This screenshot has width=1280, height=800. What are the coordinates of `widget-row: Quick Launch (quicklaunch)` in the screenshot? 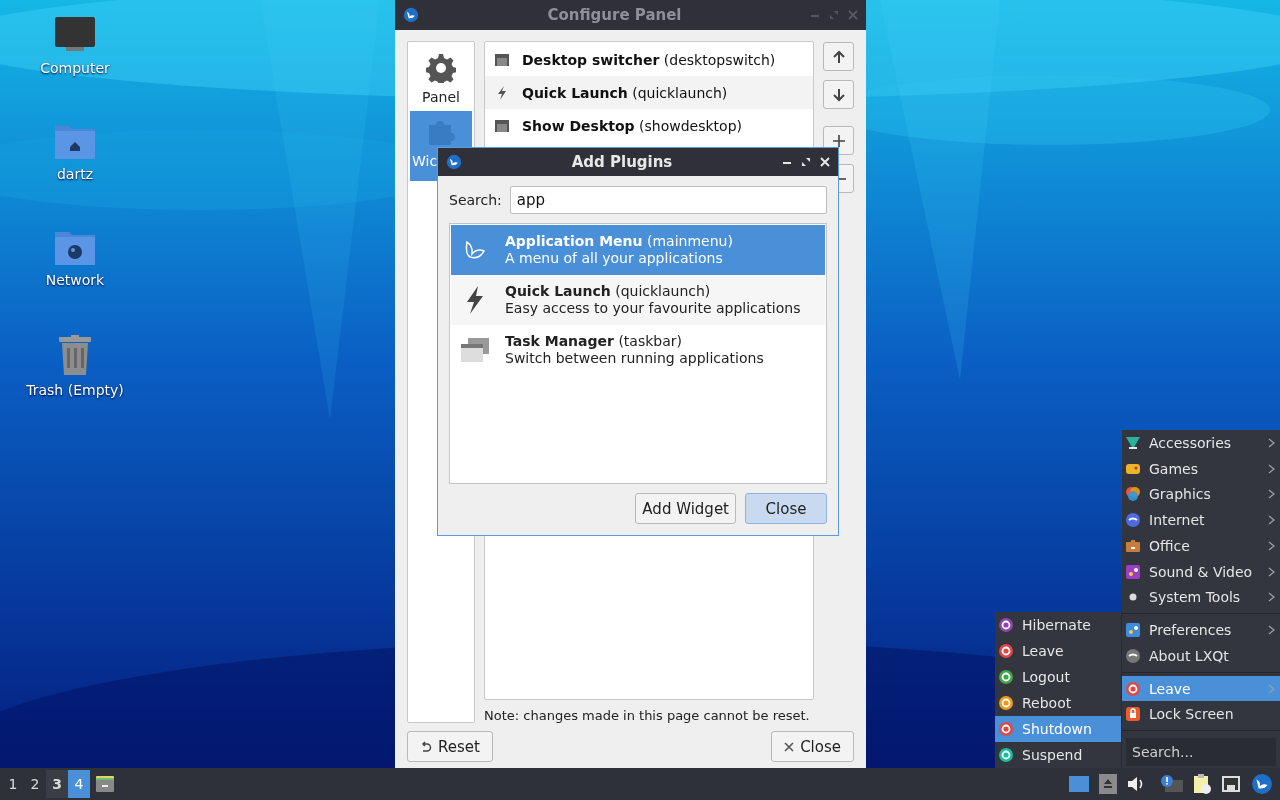 It's located at (649, 92).